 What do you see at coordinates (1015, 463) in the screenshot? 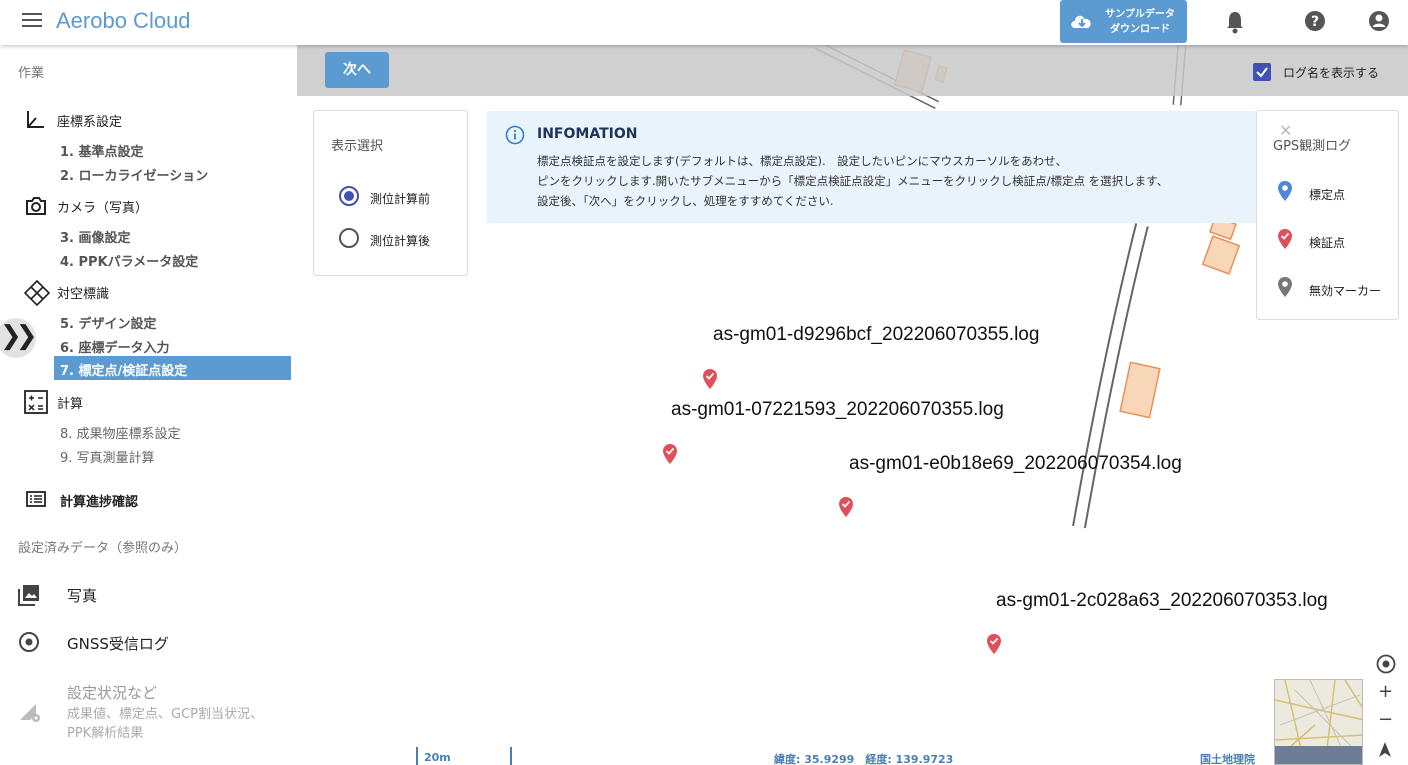
I see `log-label: as-gm01-e0b18e69_202206070354.log` at bounding box center [1015, 463].